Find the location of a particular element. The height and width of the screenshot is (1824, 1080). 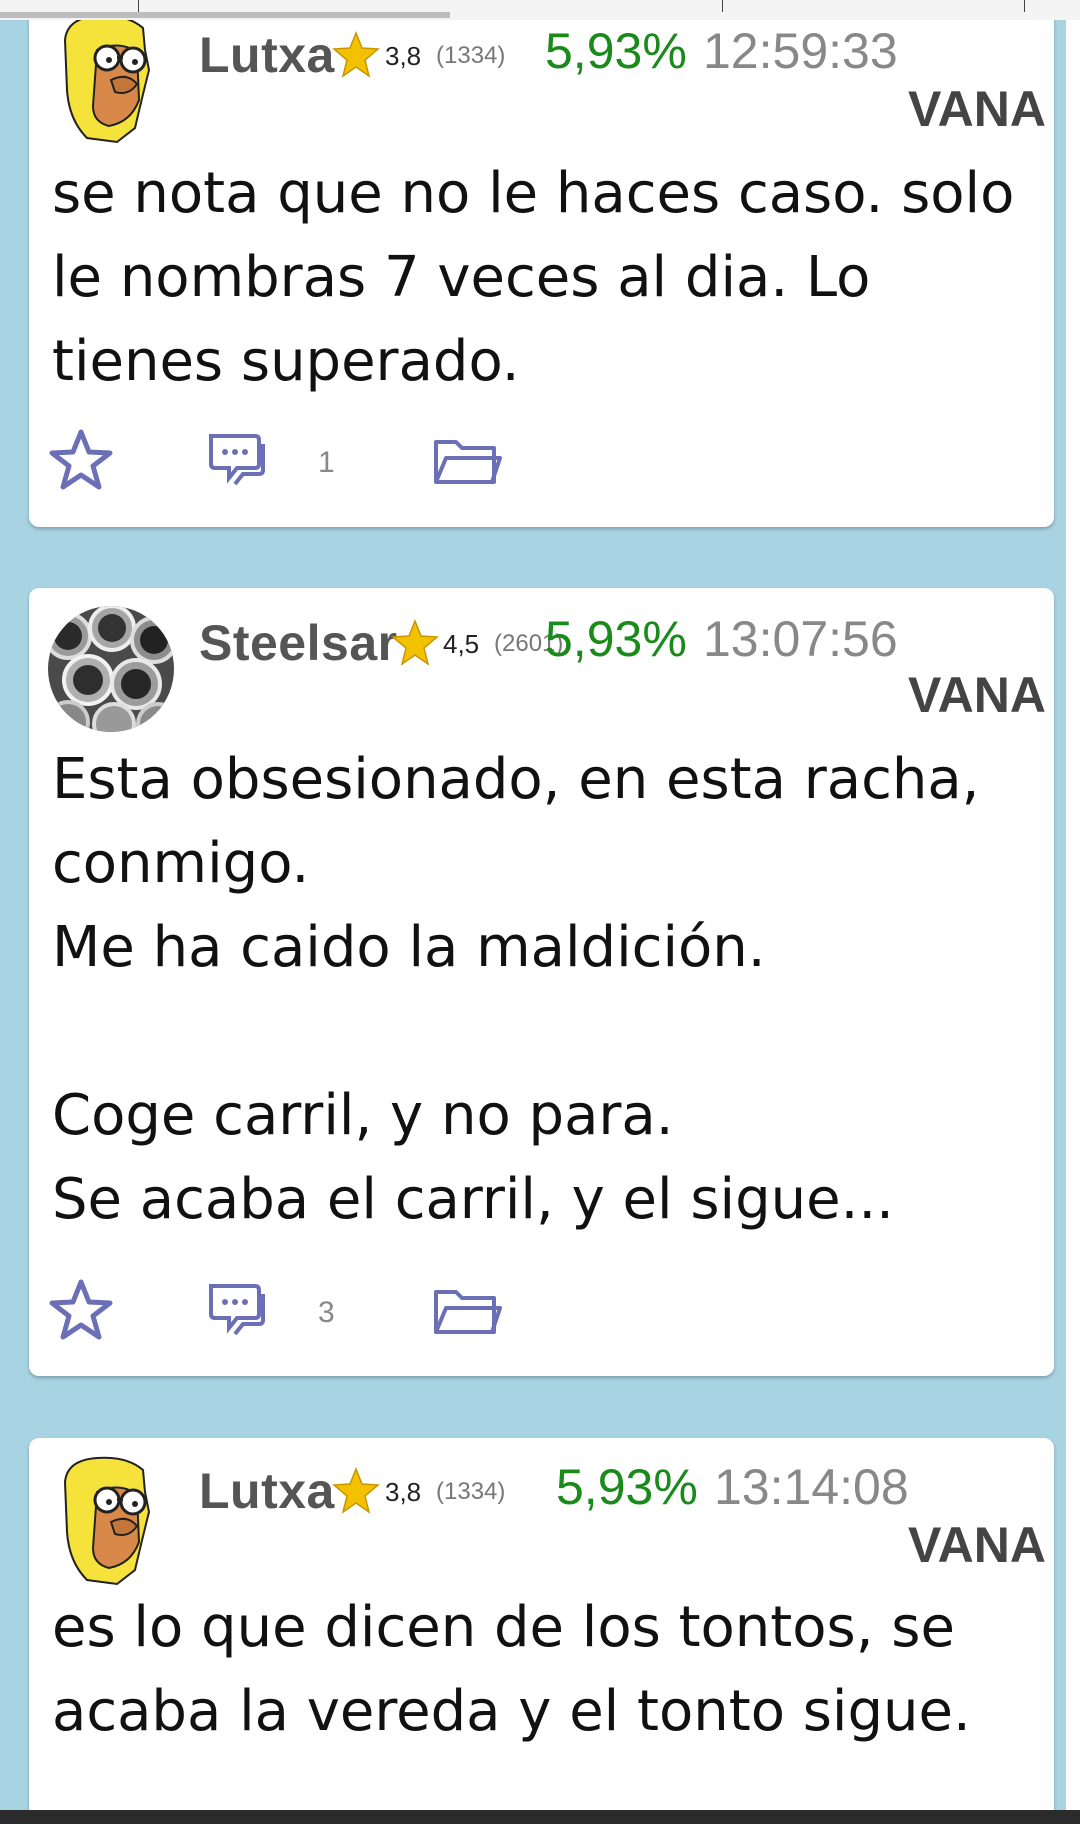

steel-pipes-avatar is located at coordinates (111, 669).